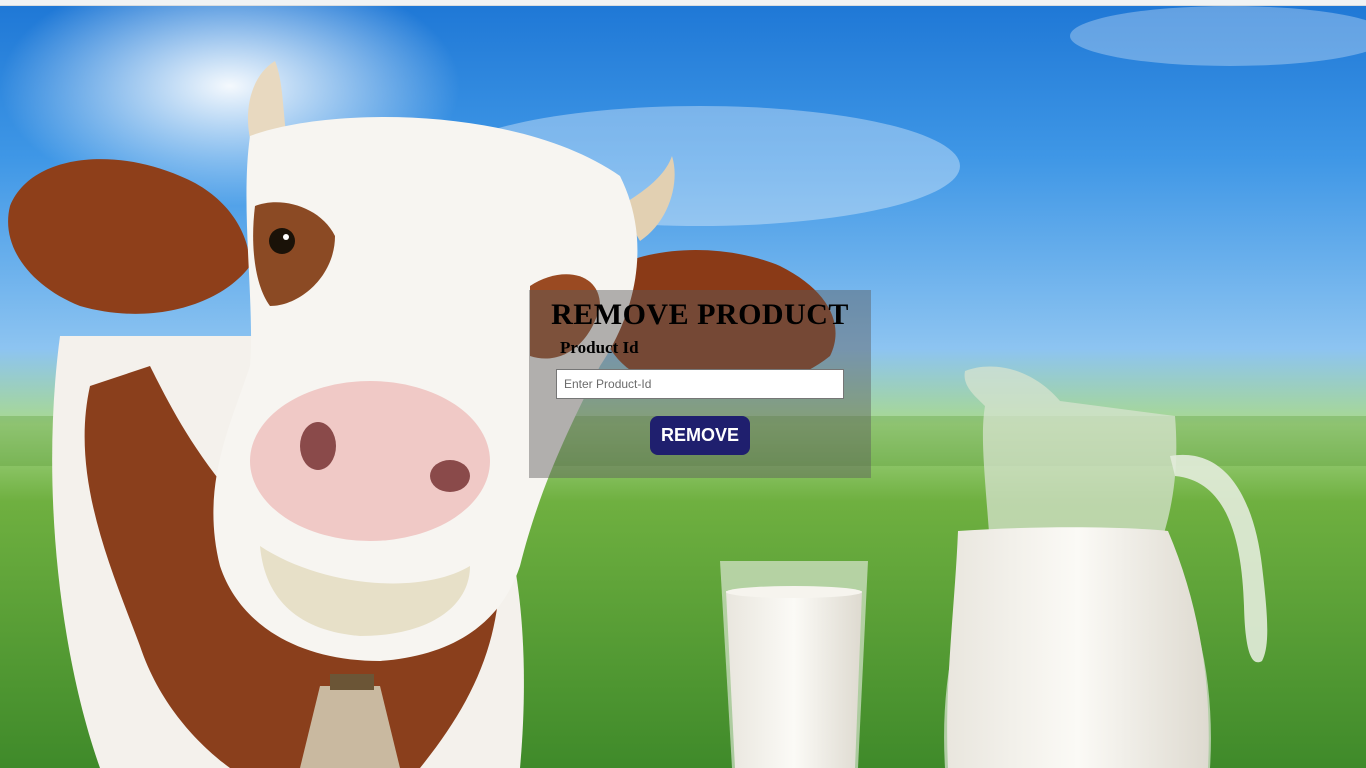 The image size is (1366, 768). I want to click on remove-product-form: REMOVE PRODUCT Product Id REMOVE, so click(700, 384).